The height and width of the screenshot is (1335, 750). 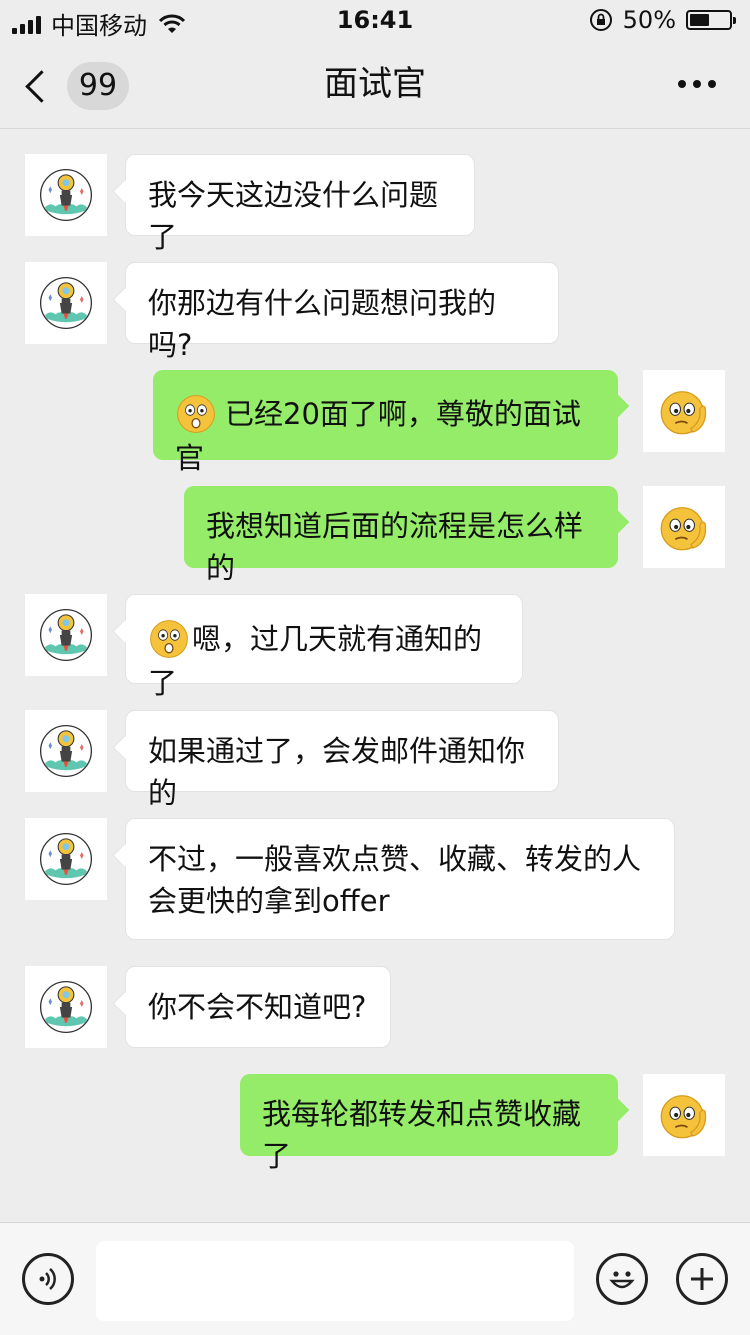 I want to click on emoji-icon, so click(x=622, y=1280).